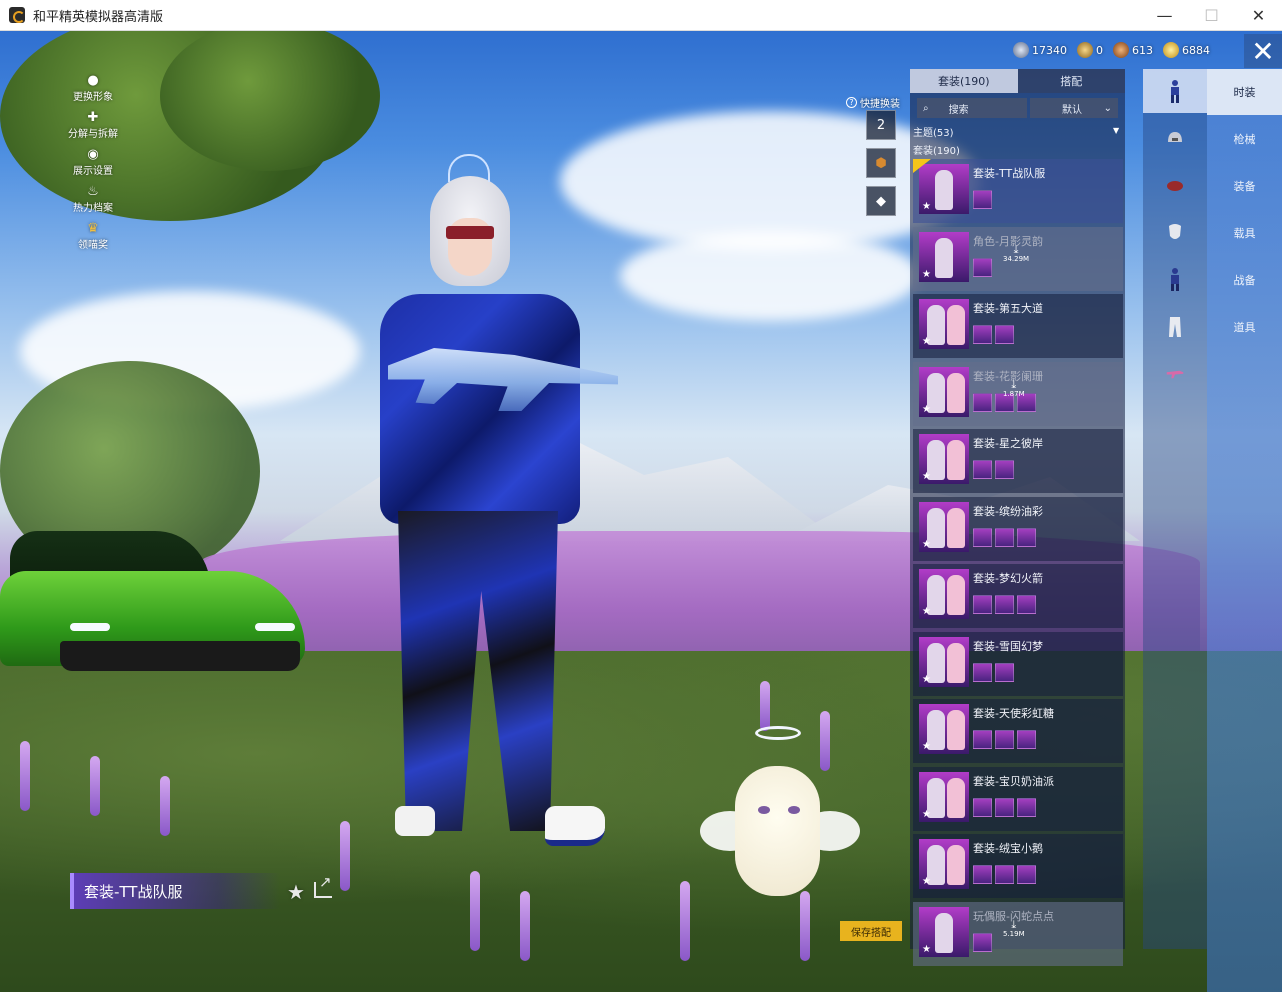  I want to click on display-settings-button: ◉ 展示设置, so click(93, 159).